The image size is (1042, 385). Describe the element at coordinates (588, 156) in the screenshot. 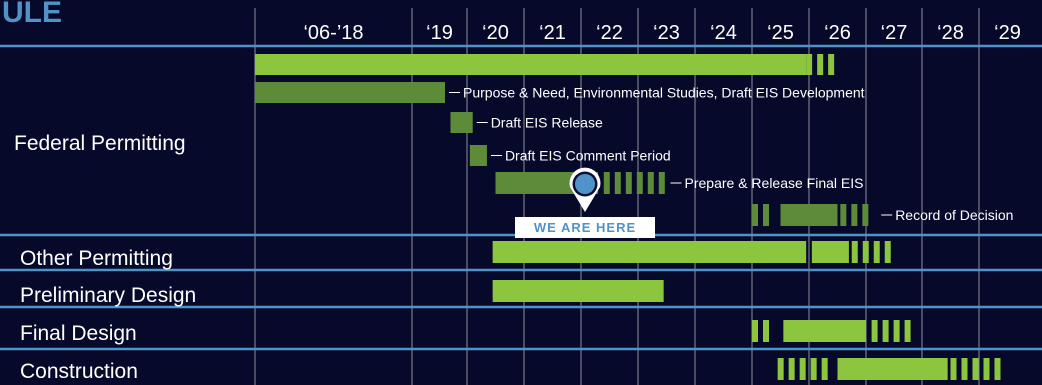

I see `task-annotation: Draft EIS Comment Period` at that location.